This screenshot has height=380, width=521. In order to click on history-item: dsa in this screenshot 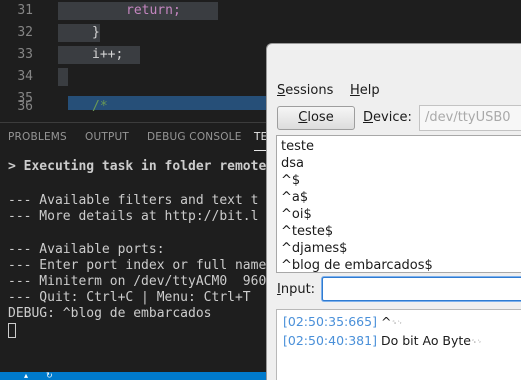, I will do `click(292, 163)`.